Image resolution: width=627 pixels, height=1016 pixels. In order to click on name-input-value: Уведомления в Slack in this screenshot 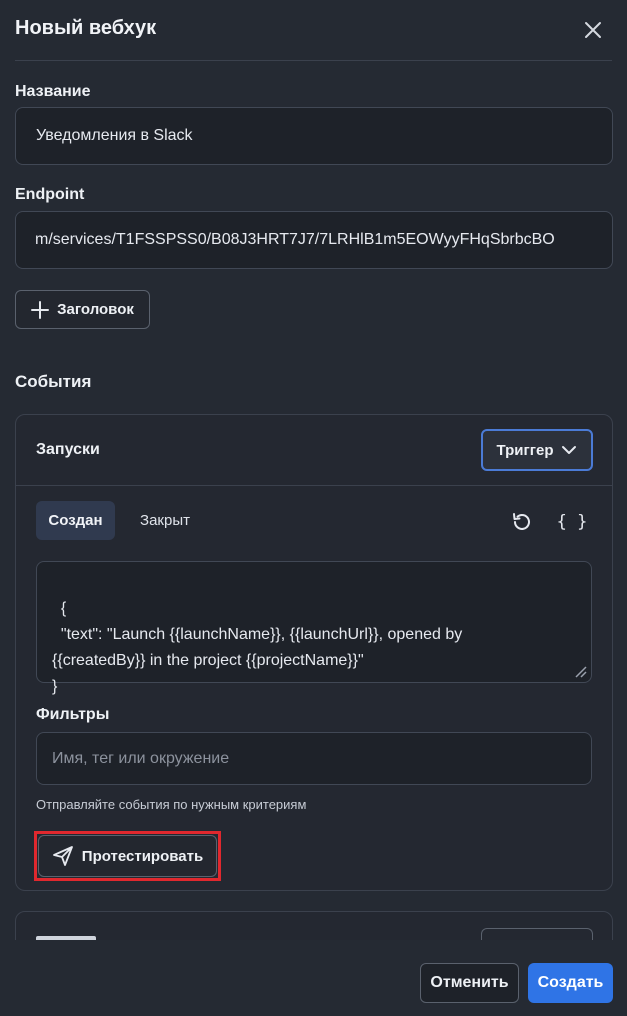, I will do `click(114, 135)`.